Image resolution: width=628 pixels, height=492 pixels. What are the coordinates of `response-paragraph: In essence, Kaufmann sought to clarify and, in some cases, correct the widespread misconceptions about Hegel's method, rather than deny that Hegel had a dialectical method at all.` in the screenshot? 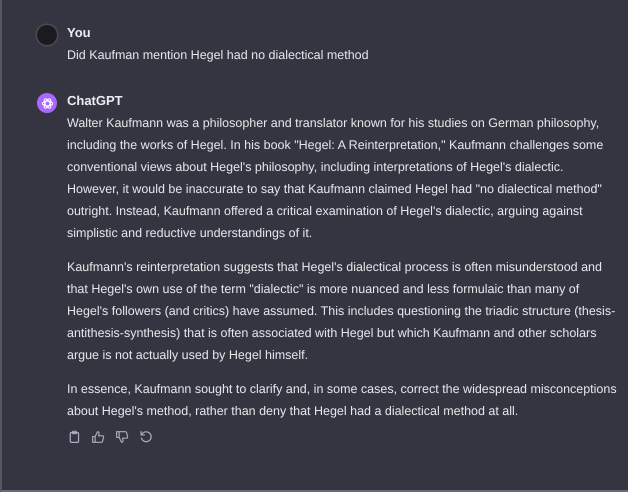 It's located at (342, 400).